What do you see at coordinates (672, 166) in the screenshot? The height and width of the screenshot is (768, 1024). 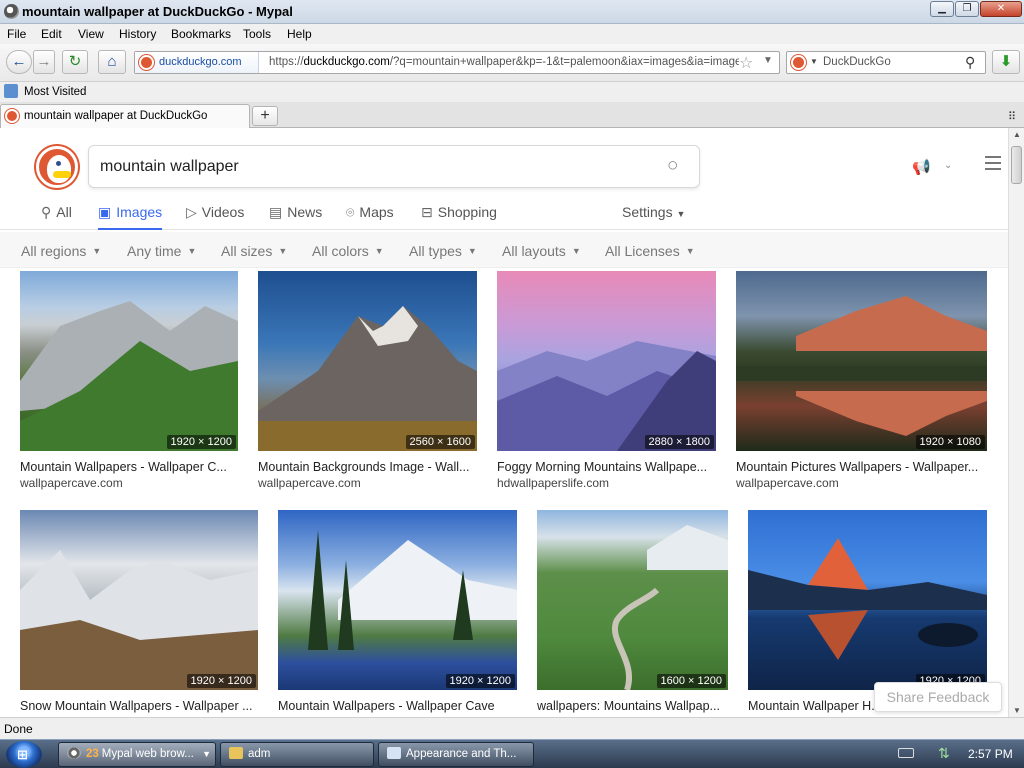 I see `search-icon: ○` at bounding box center [672, 166].